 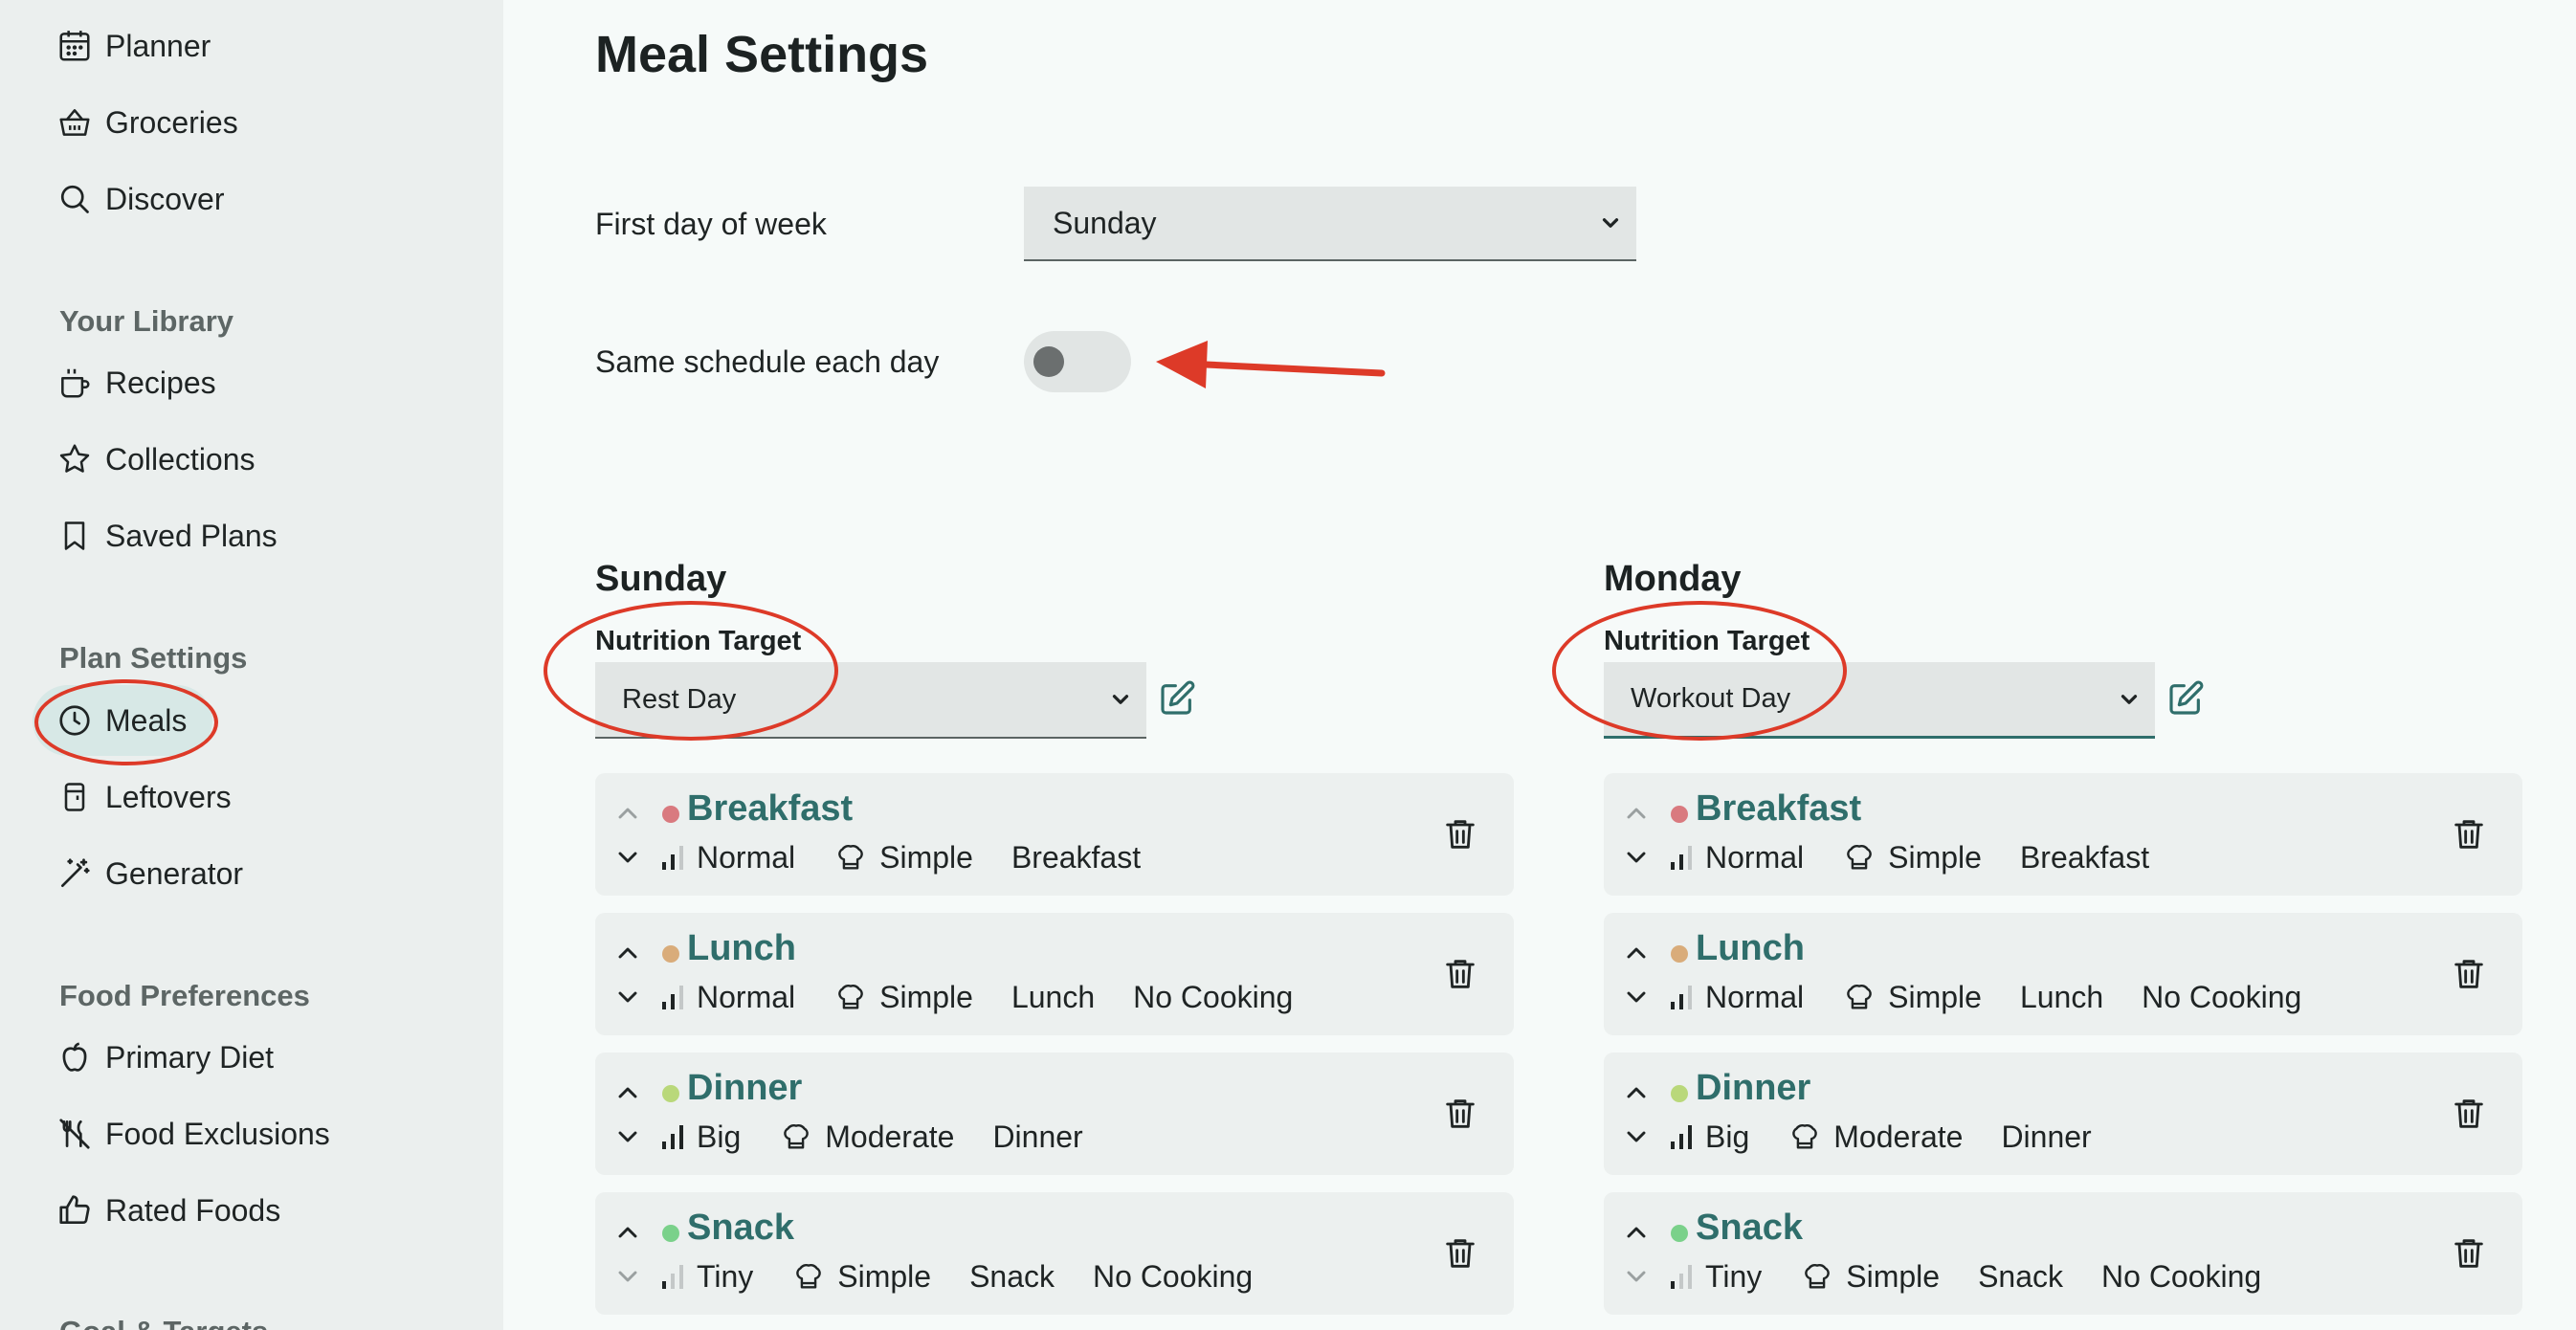 I want to click on sidebar-item-collections: Collections, so click(x=155, y=460).